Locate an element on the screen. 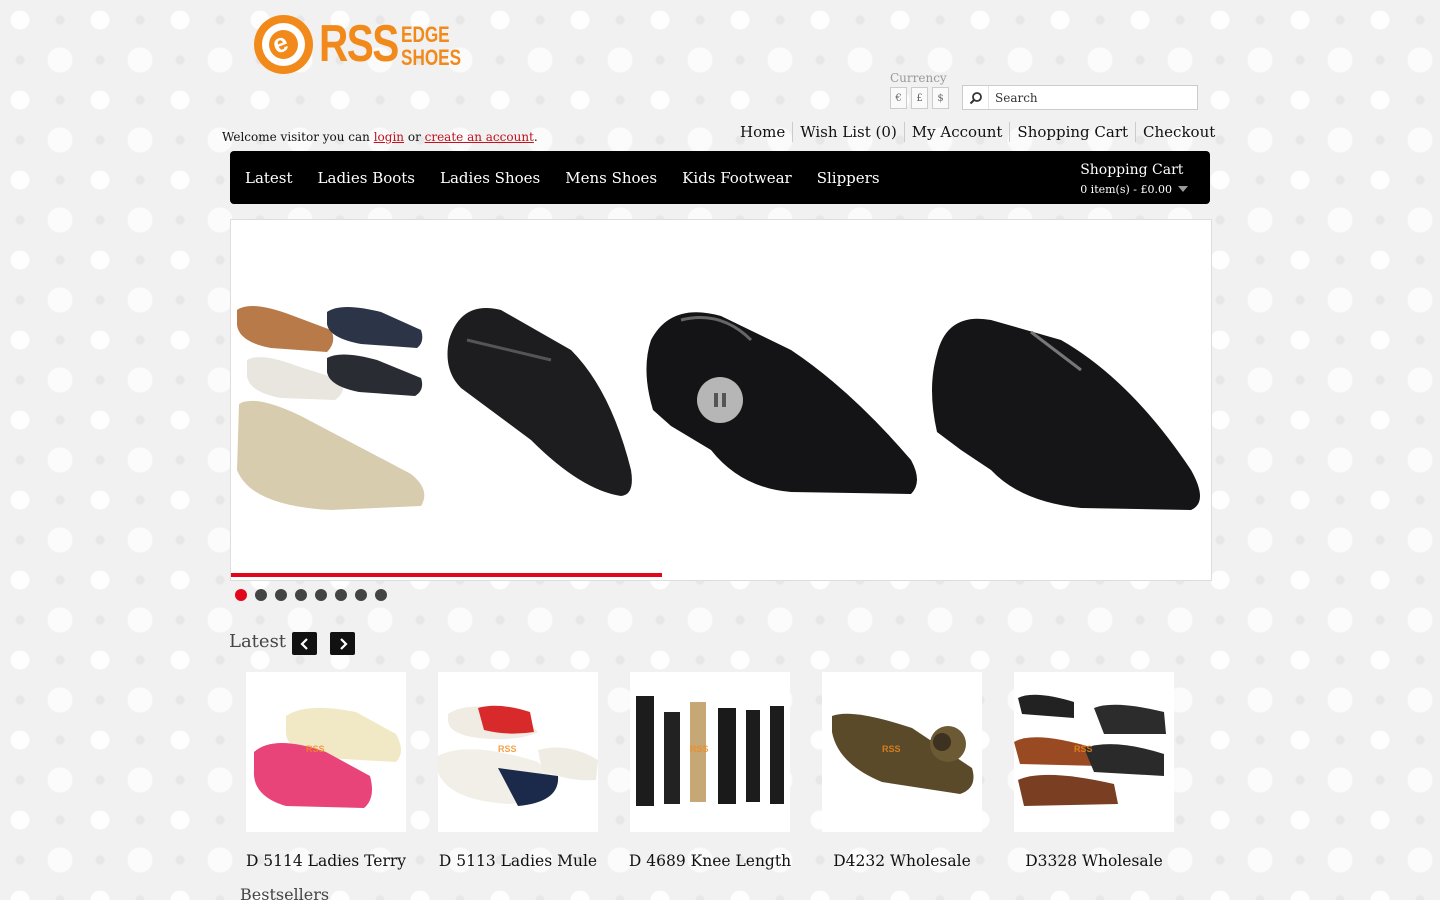  logo-wordmark: RSS is located at coordinates (359, 44).